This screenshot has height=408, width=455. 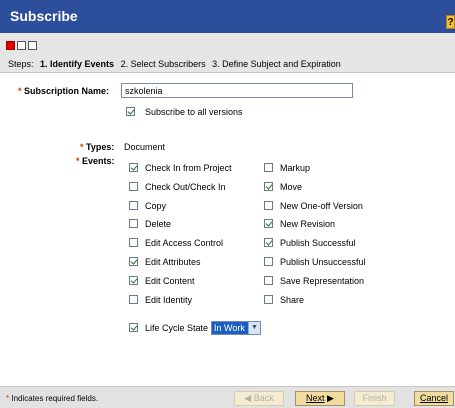 I want to click on event-label: Publish Successful, so click(x=318, y=243).